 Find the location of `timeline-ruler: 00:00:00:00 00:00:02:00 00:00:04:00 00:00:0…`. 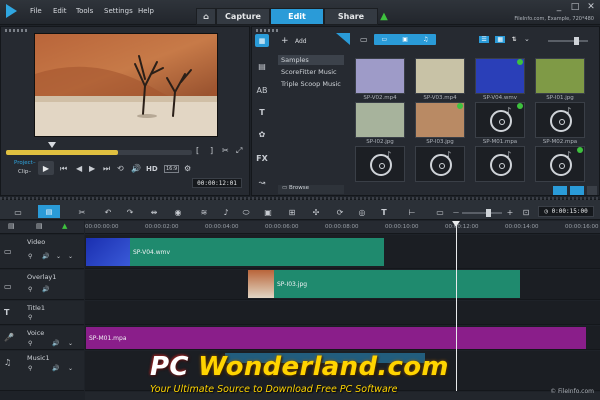

timeline-ruler: 00:00:00:00 00:00:02:00 00:00:04:00 00:00:0… is located at coordinates (342, 227).